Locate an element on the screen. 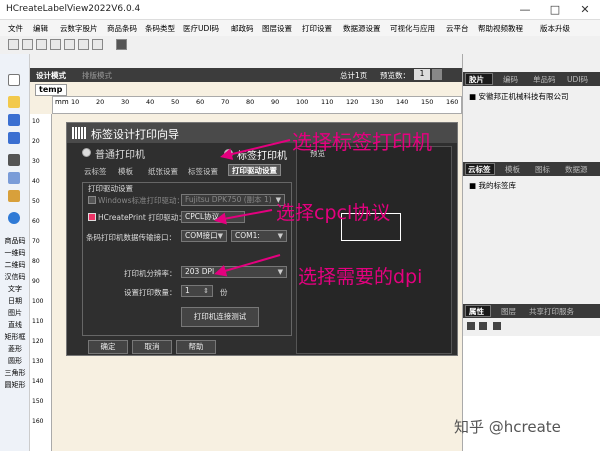 This screenshot has height=451, width=600. annotation-arrows is located at coordinates (252, 208).